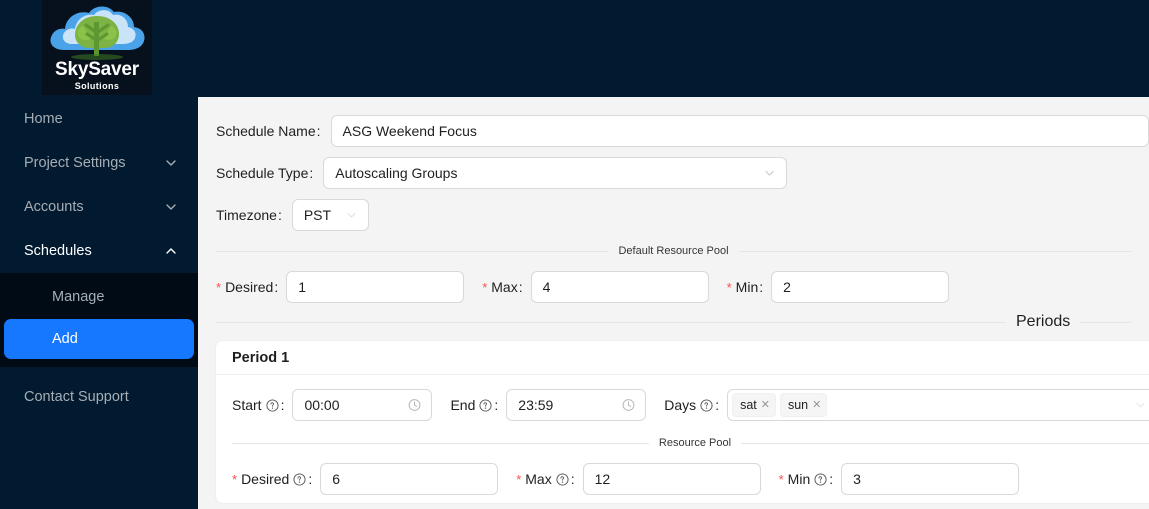 The image size is (1149, 509). I want to click on period-resource-pool-legend: Resource Pool, so click(690, 443).